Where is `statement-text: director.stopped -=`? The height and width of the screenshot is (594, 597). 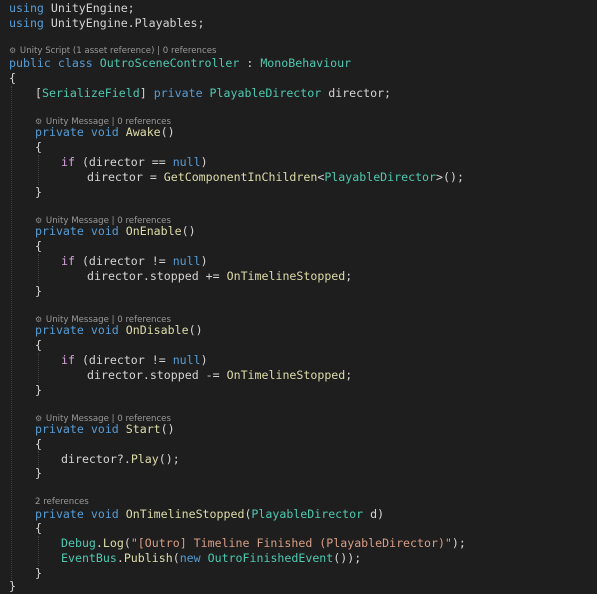 statement-text: director.stopped -= is located at coordinates (157, 375).